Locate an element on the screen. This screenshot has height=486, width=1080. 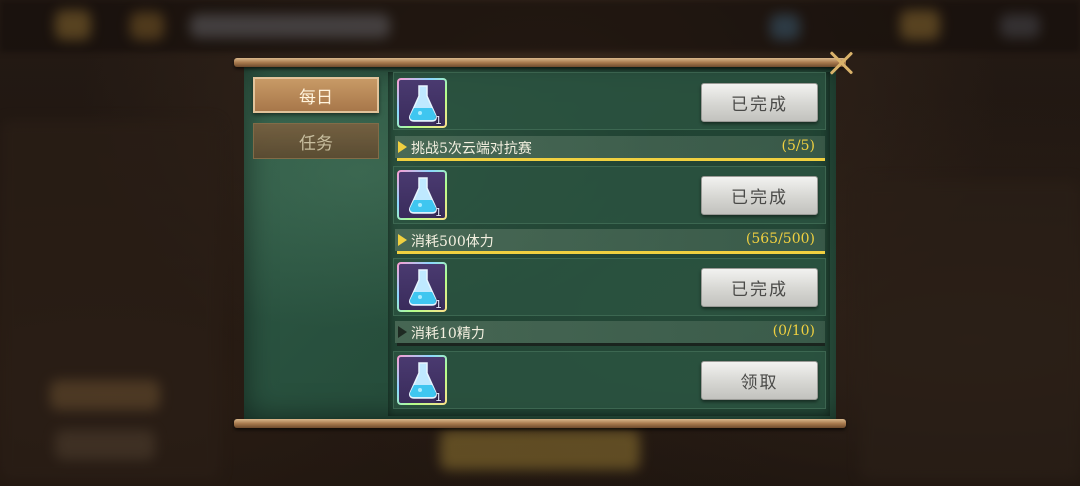
task-title-row: 挑战5次云端对抗赛 (5/5) is located at coordinates (610, 147).